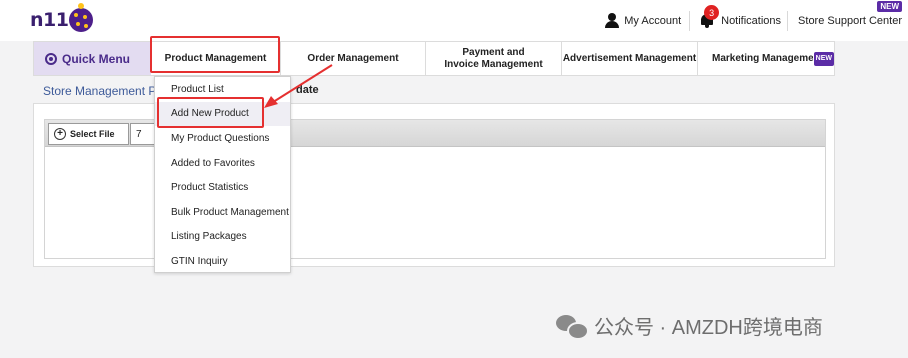  I want to click on menu-item-my-product-questions: My Product Questions, so click(222, 138).